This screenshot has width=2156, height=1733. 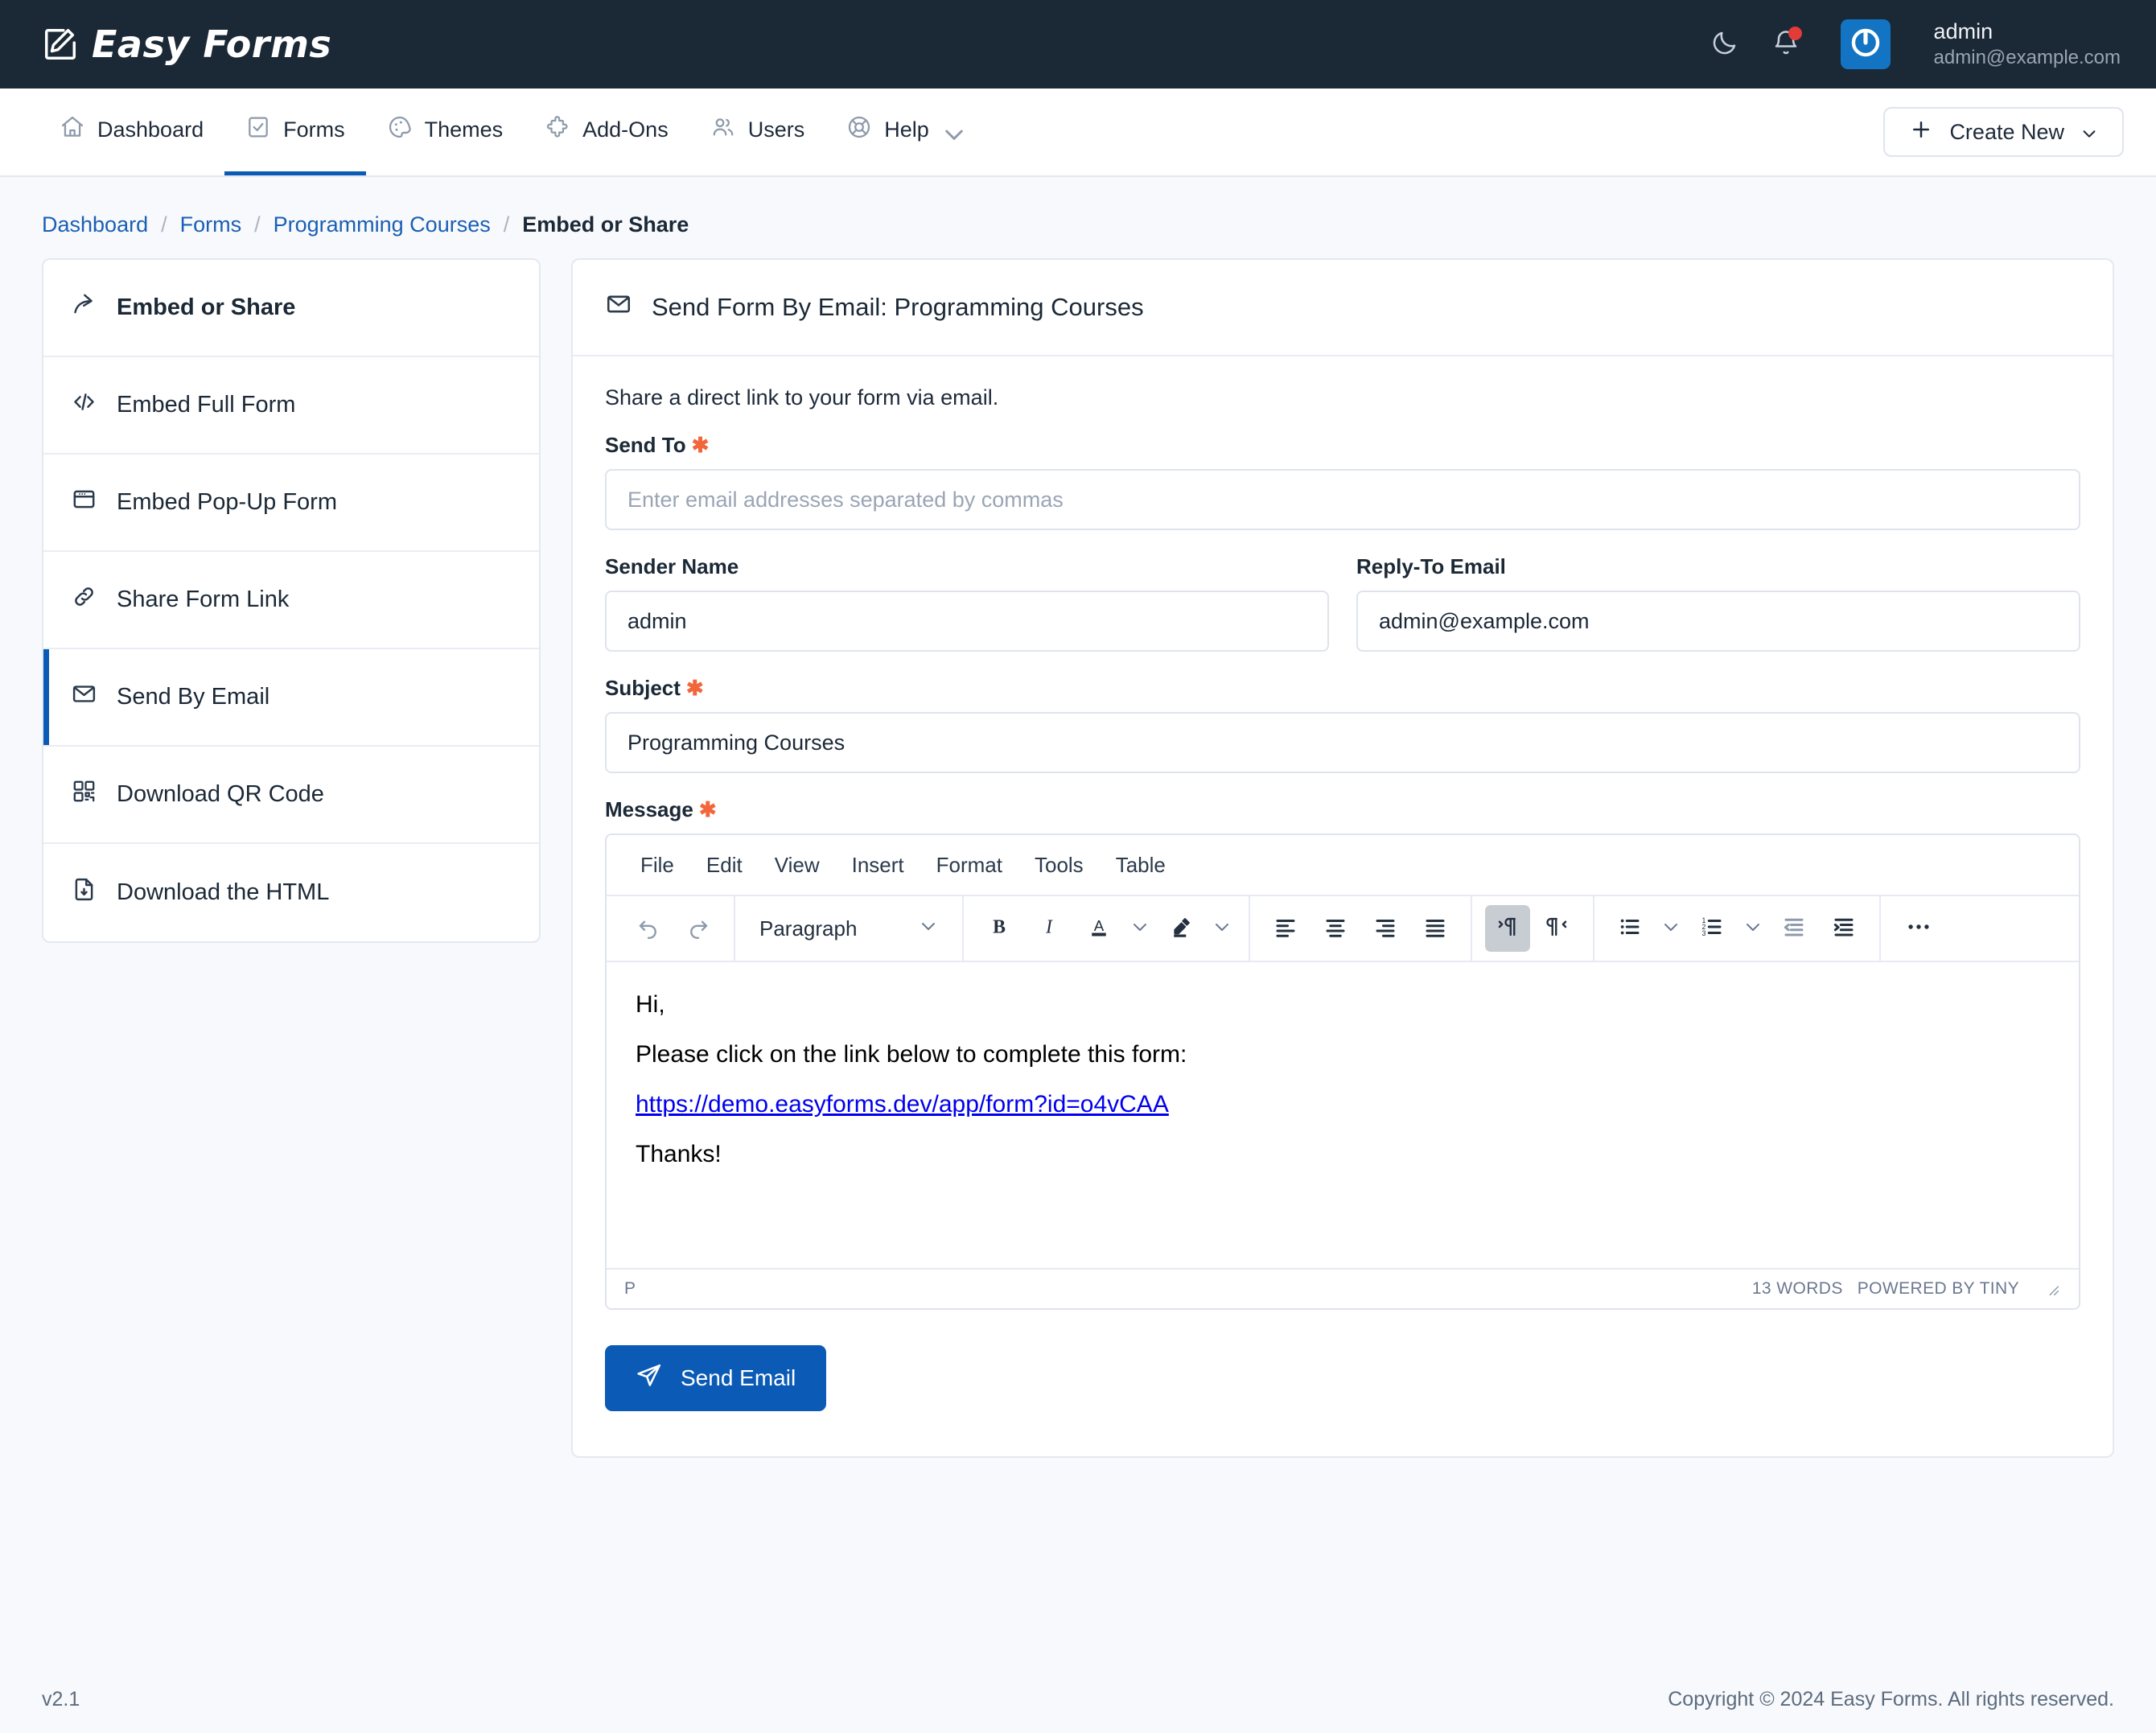 What do you see at coordinates (1915, 44) in the screenshot?
I see `topbar-actions: admin admin@example.com` at bounding box center [1915, 44].